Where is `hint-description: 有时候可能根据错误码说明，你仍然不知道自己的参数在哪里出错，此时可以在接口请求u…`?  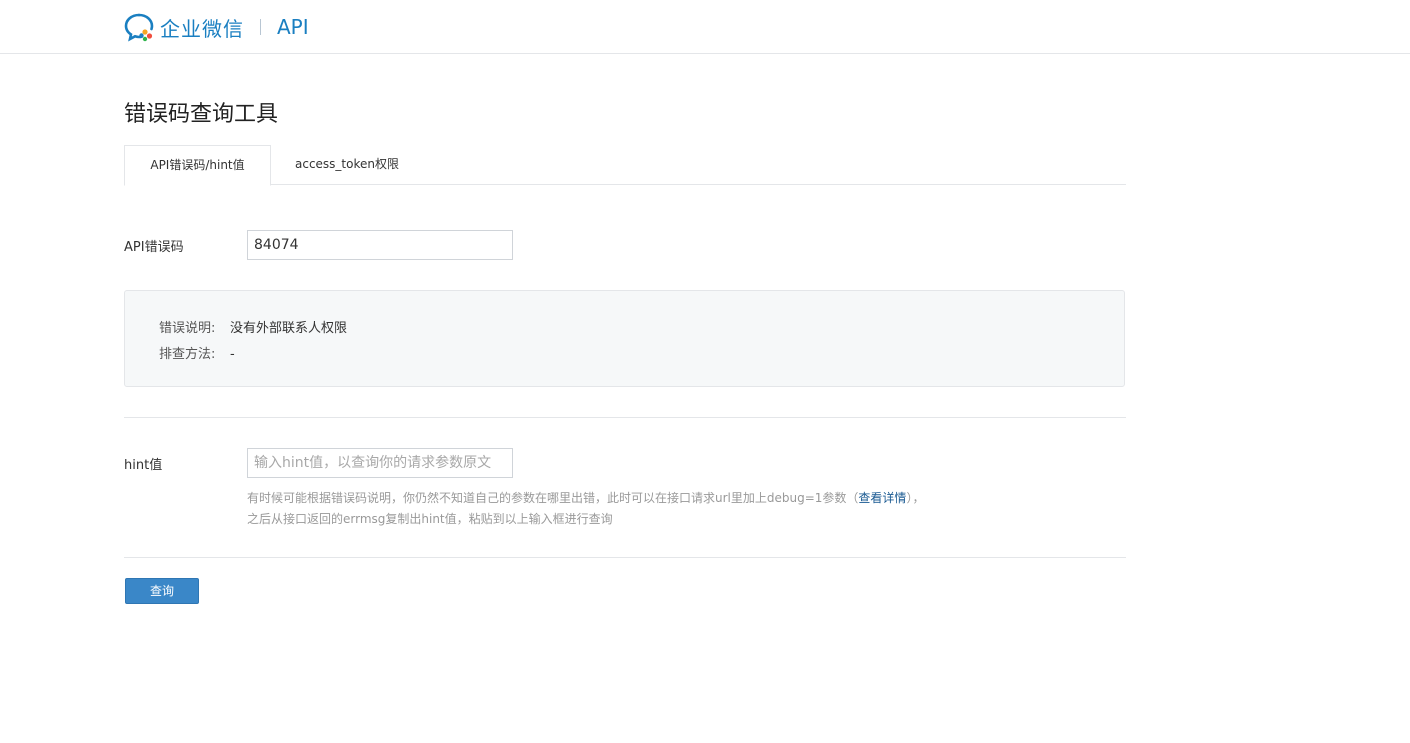 hint-description: 有时候可能根据错误码说明，你仍然不知道自己的参数在哪里出错，此时可以在接口请求u… is located at coordinates (627, 509).